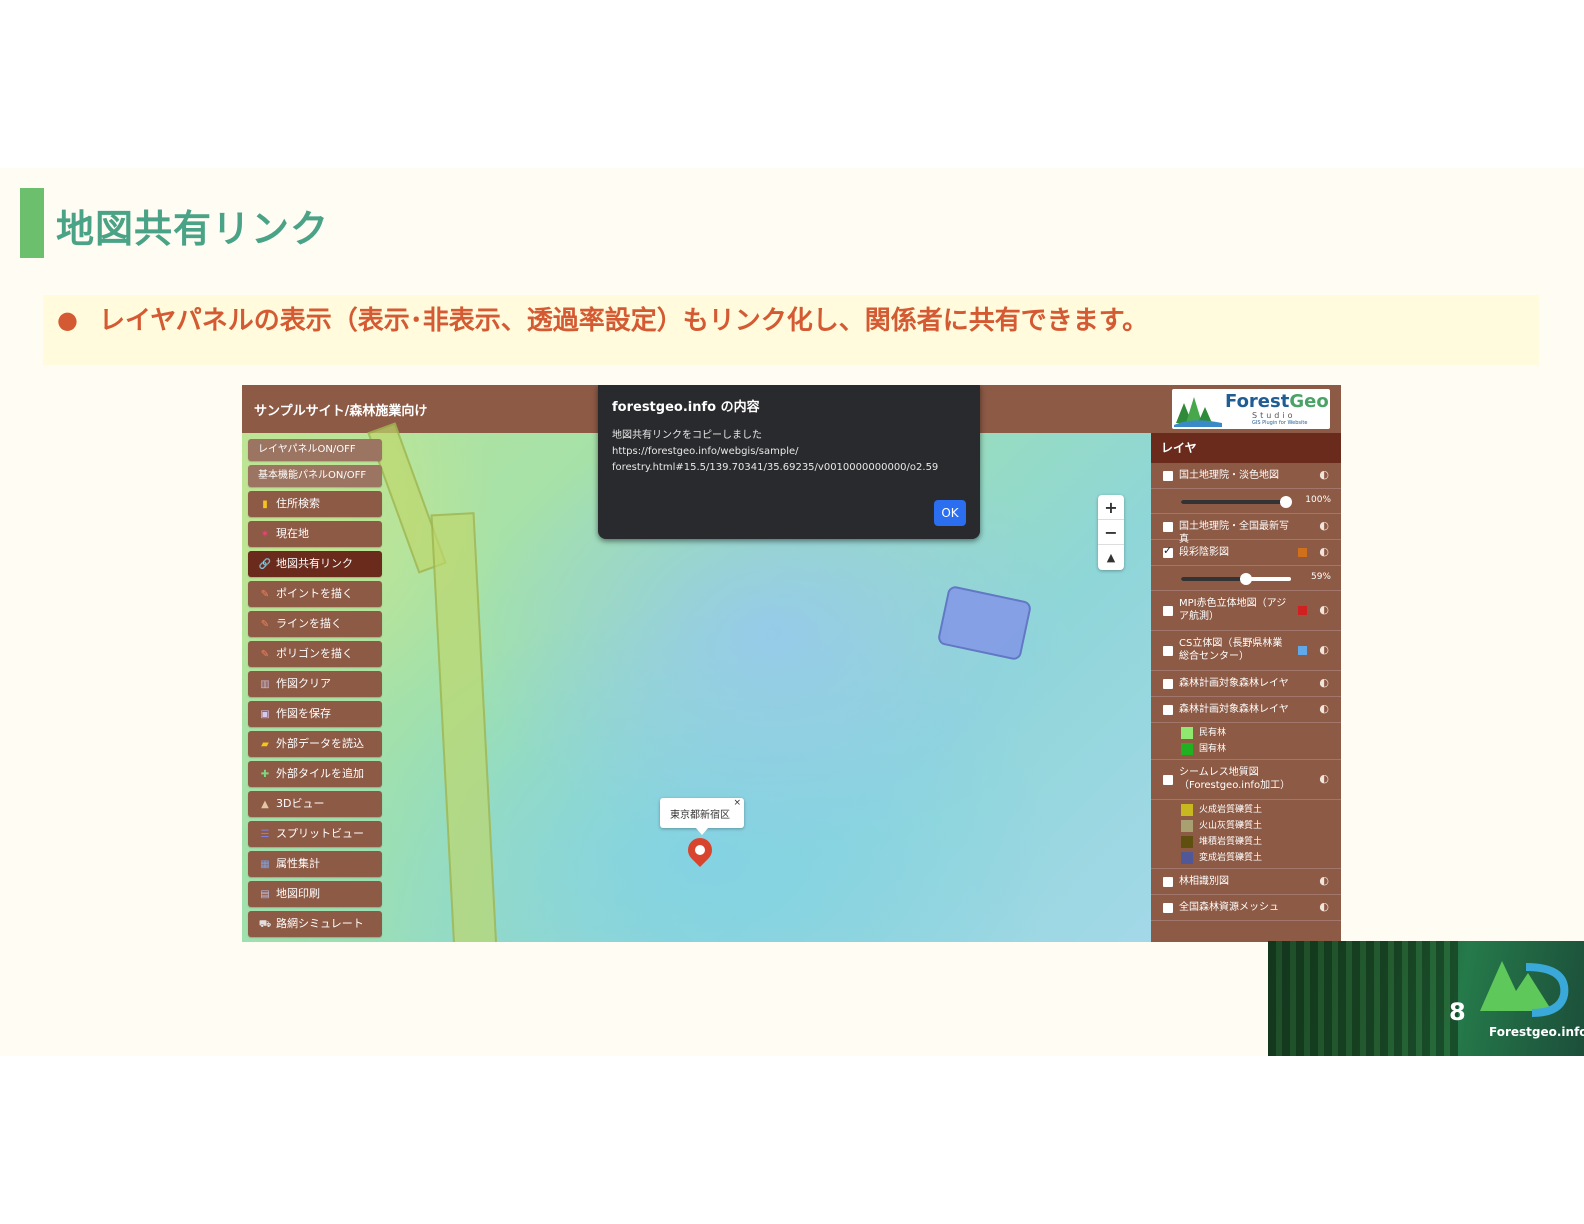  I want to click on sidebar-label: 住所検索, so click(298, 503).